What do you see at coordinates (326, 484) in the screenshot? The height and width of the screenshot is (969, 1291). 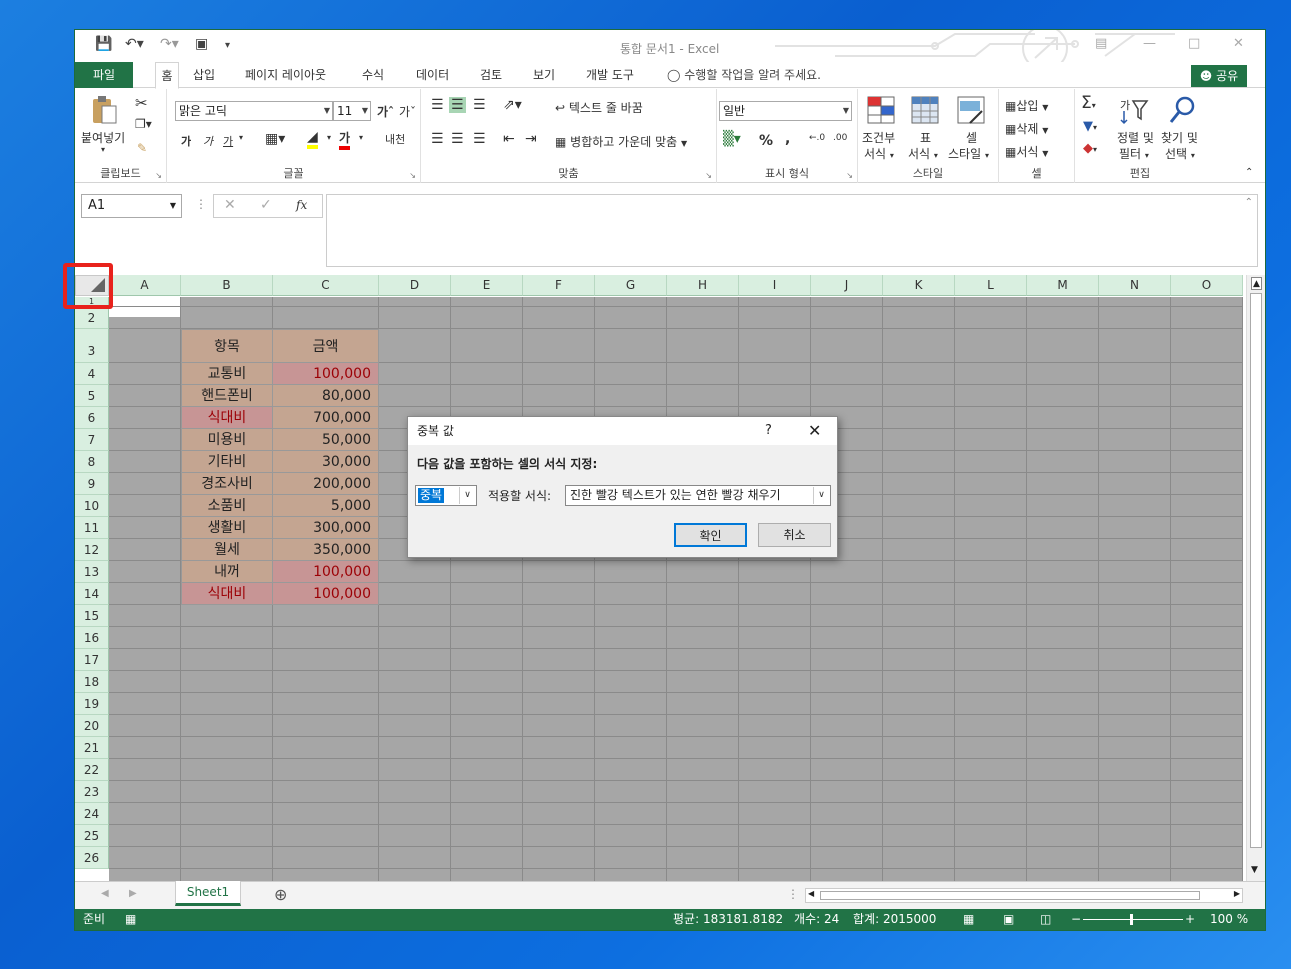 I see `table-cell-amount: 200,000` at bounding box center [326, 484].